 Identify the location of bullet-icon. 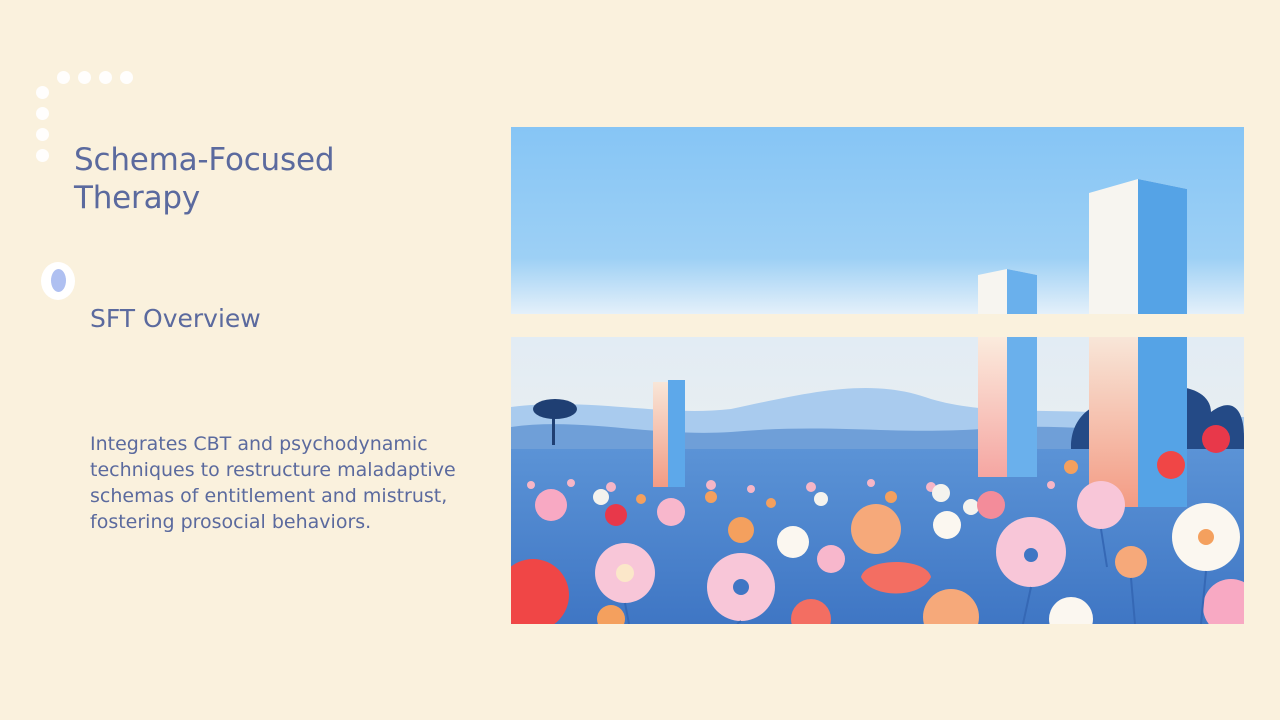
(58, 281).